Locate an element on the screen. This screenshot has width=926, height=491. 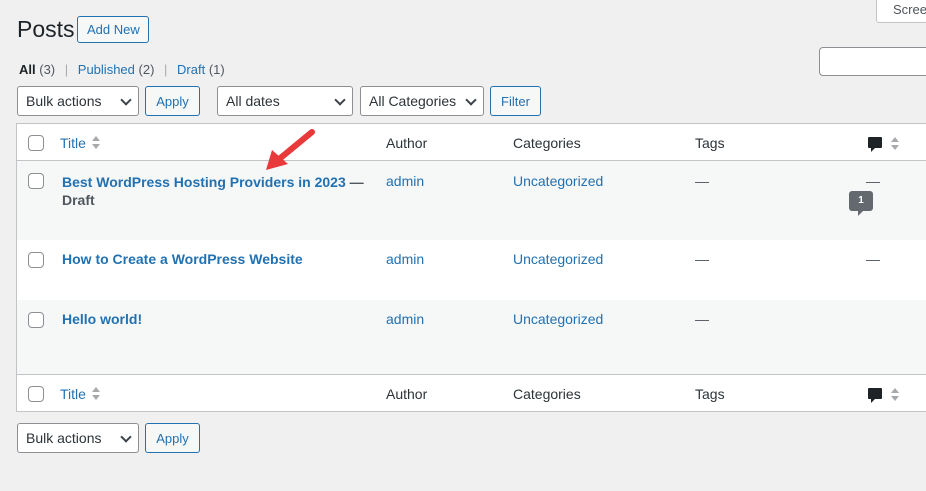
page-title: Posts is located at coordinates (46, 29).